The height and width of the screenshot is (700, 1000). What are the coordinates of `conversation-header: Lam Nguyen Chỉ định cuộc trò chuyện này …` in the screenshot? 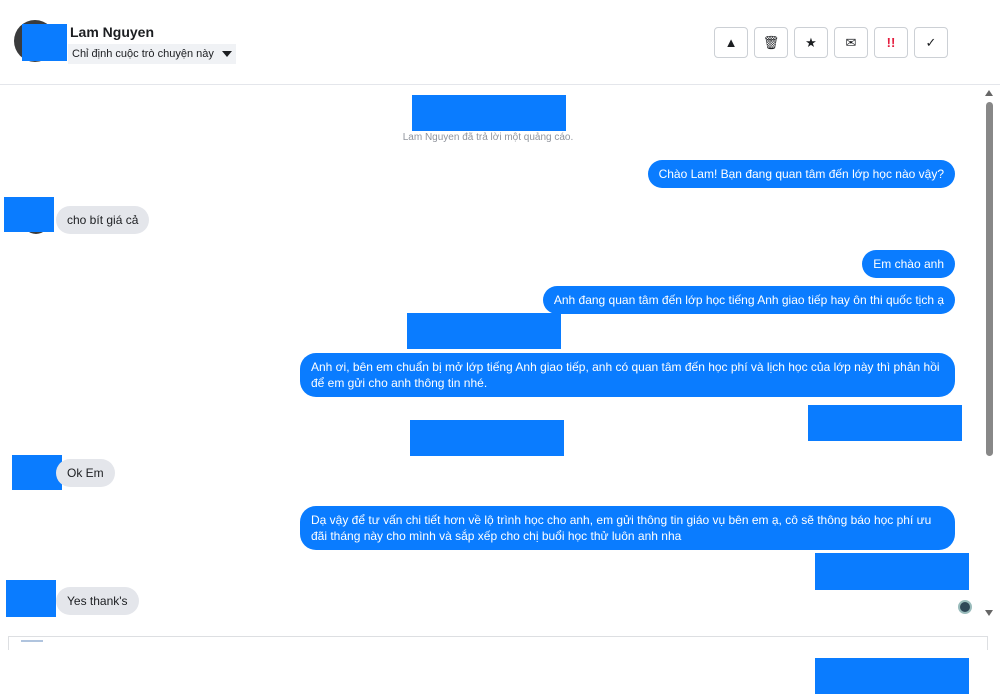 It's located at (500, 42).